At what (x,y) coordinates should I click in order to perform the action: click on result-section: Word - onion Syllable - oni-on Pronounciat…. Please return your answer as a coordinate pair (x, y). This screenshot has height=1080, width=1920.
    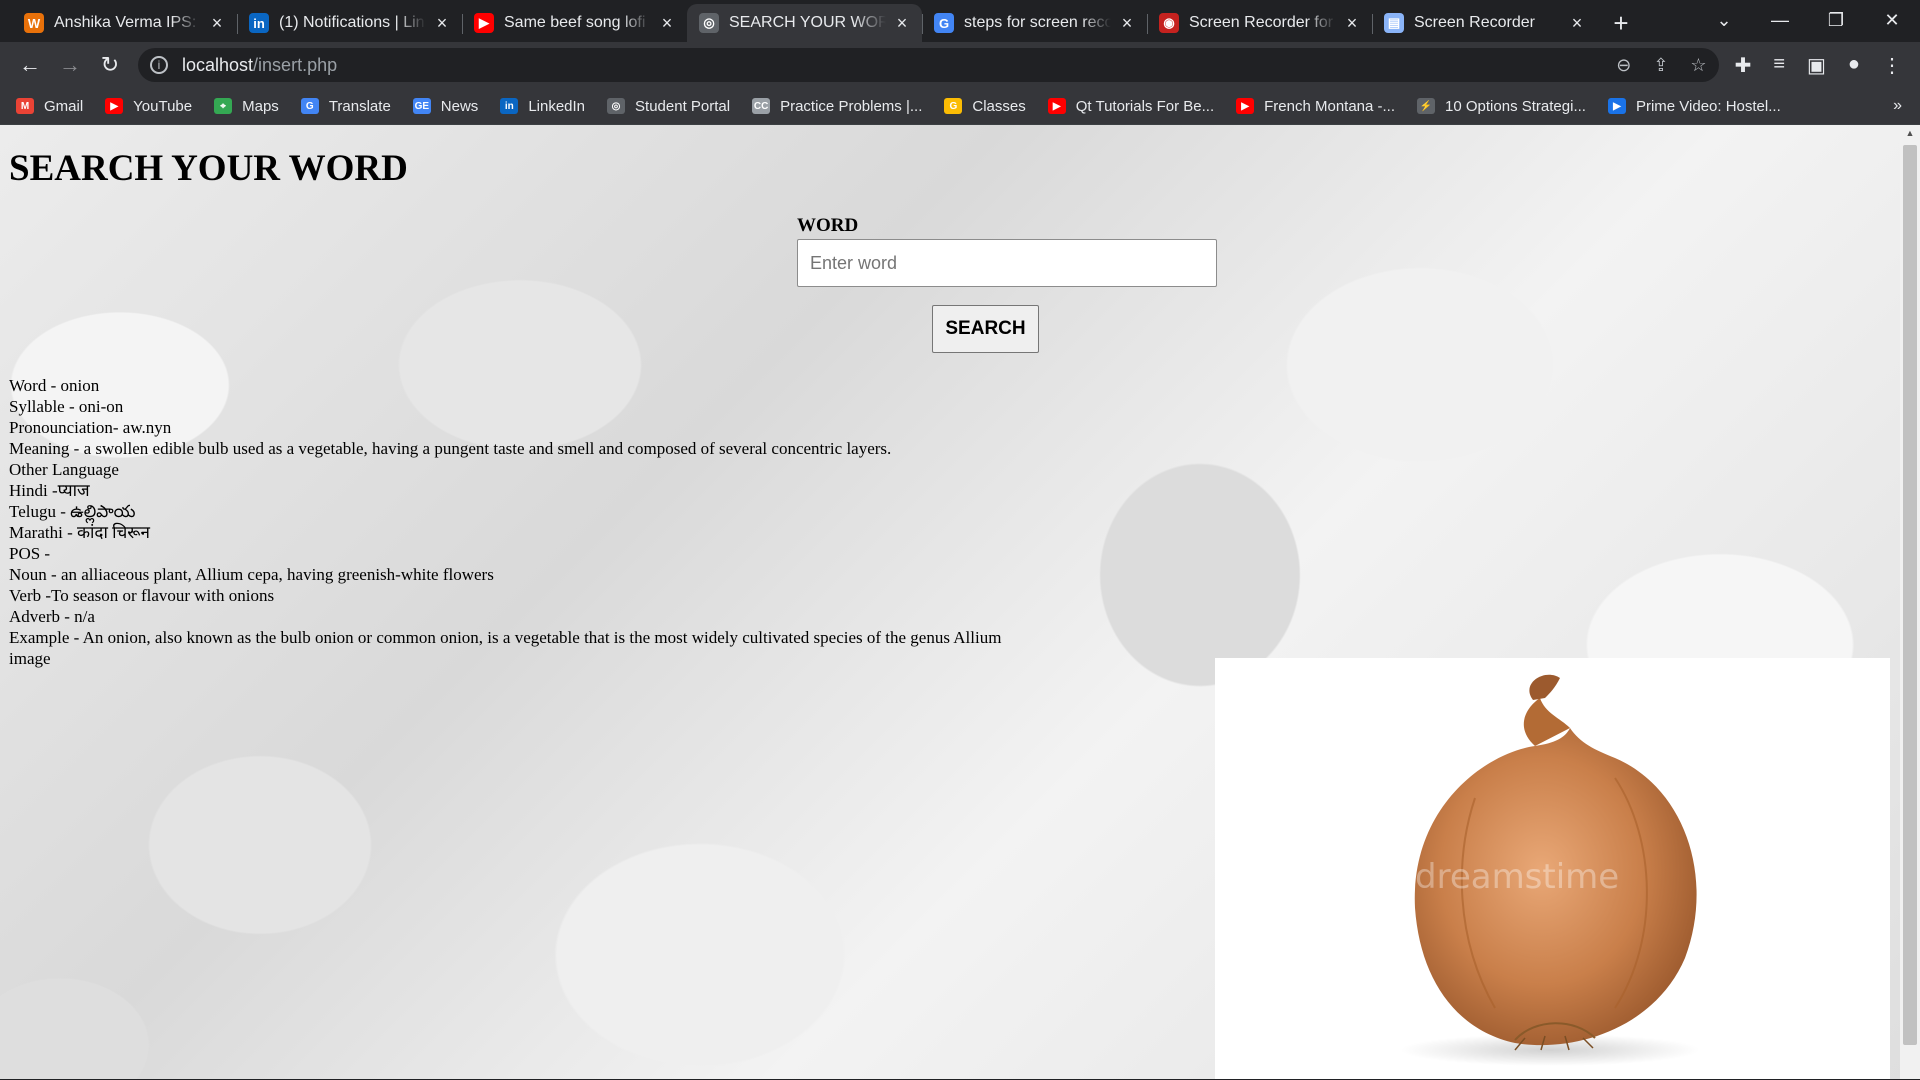
    Looking at the image, I should click on (505, 522).